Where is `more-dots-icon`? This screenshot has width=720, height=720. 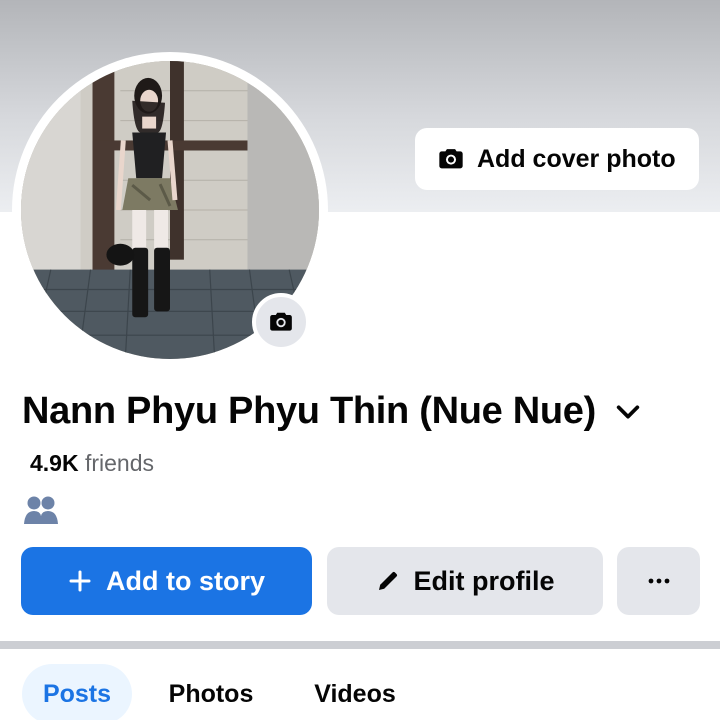 more-dots-icon is located at coordinates (658, 581).